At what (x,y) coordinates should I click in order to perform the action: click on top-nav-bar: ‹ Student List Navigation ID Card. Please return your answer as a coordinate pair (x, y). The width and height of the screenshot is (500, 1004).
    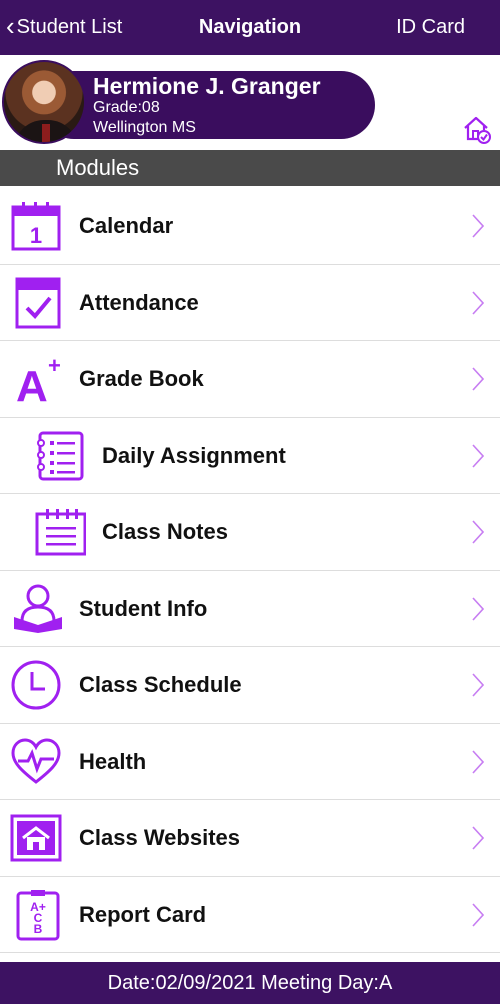
    Looking at the image, I should click on (250, 27).